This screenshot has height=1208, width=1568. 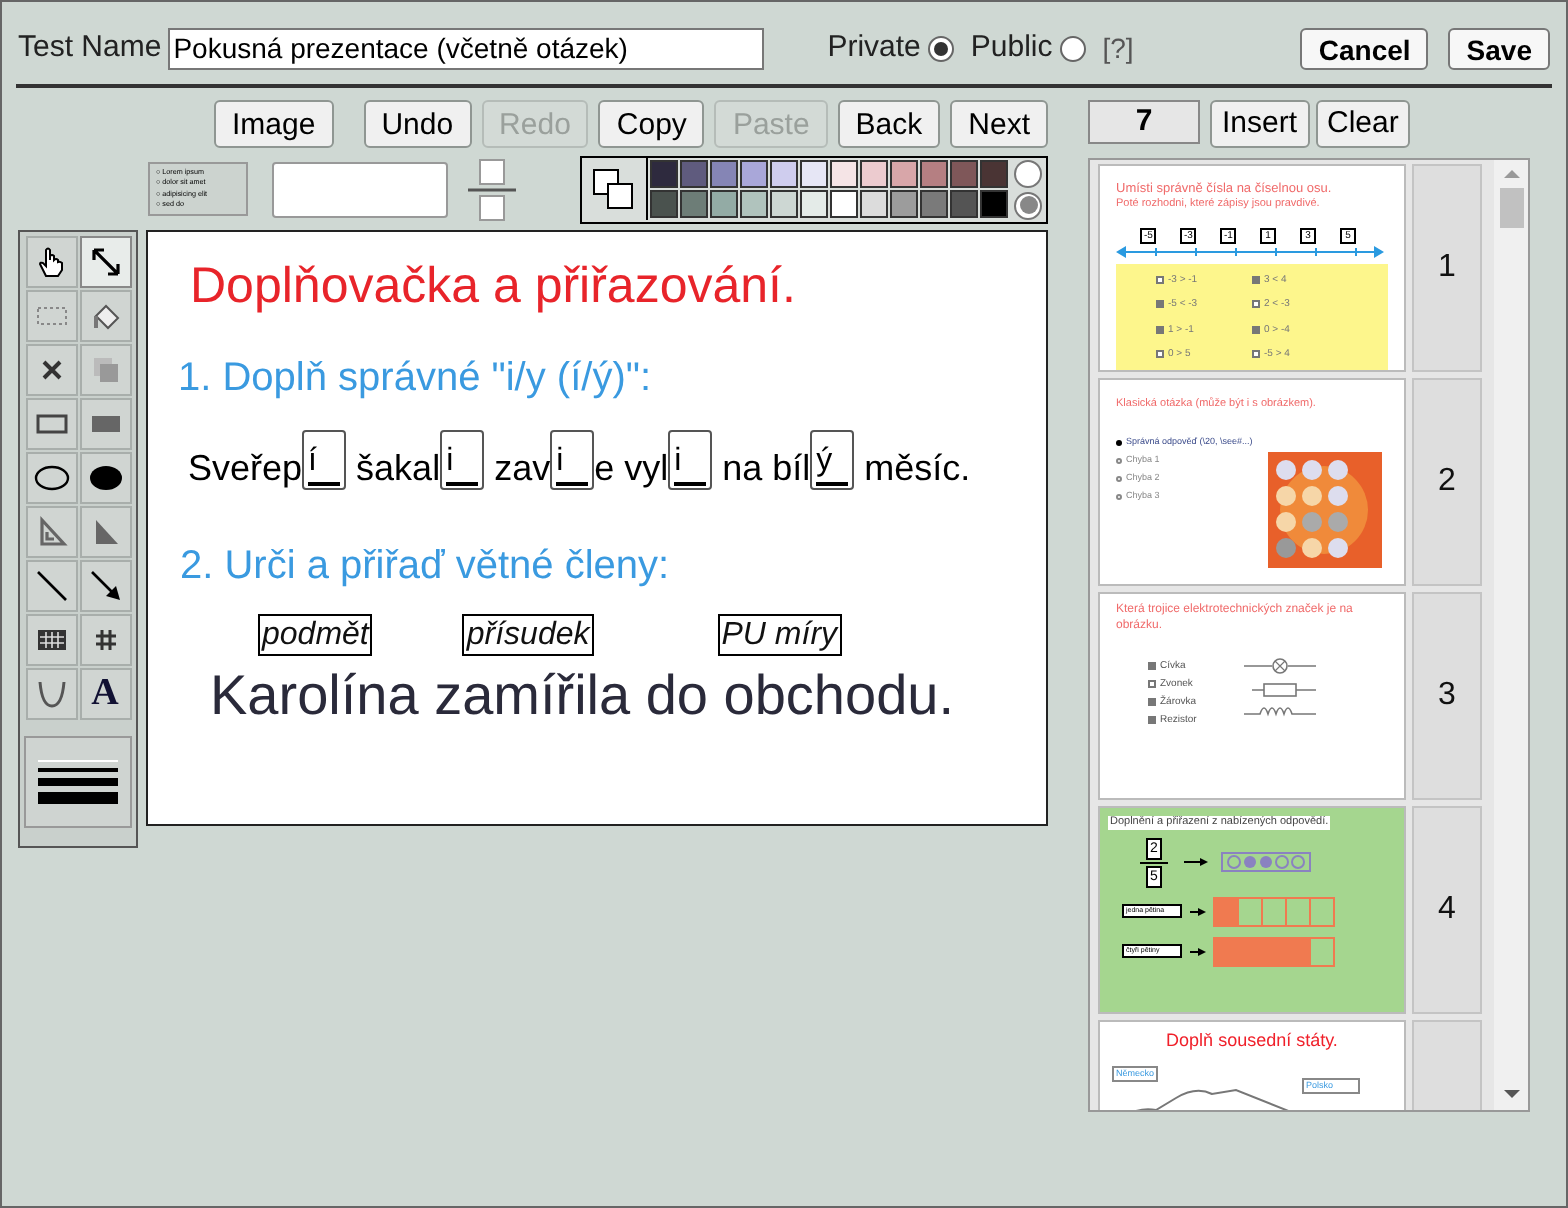 What do you see at coordinates (832, 459) in the screenshot?
I see `answer-blank: ý` at bounding box center [832, 459].